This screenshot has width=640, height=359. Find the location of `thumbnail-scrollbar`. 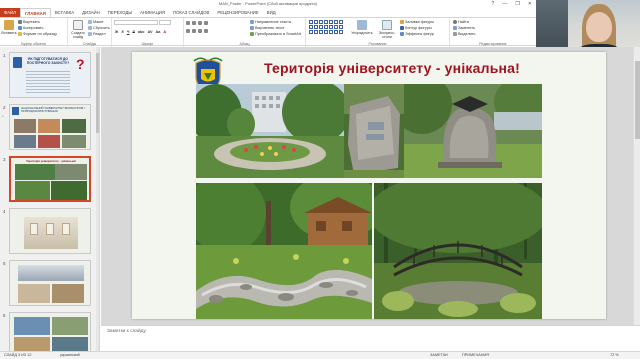

thumbnail-scrollbar is located at coordinates (97, 199).